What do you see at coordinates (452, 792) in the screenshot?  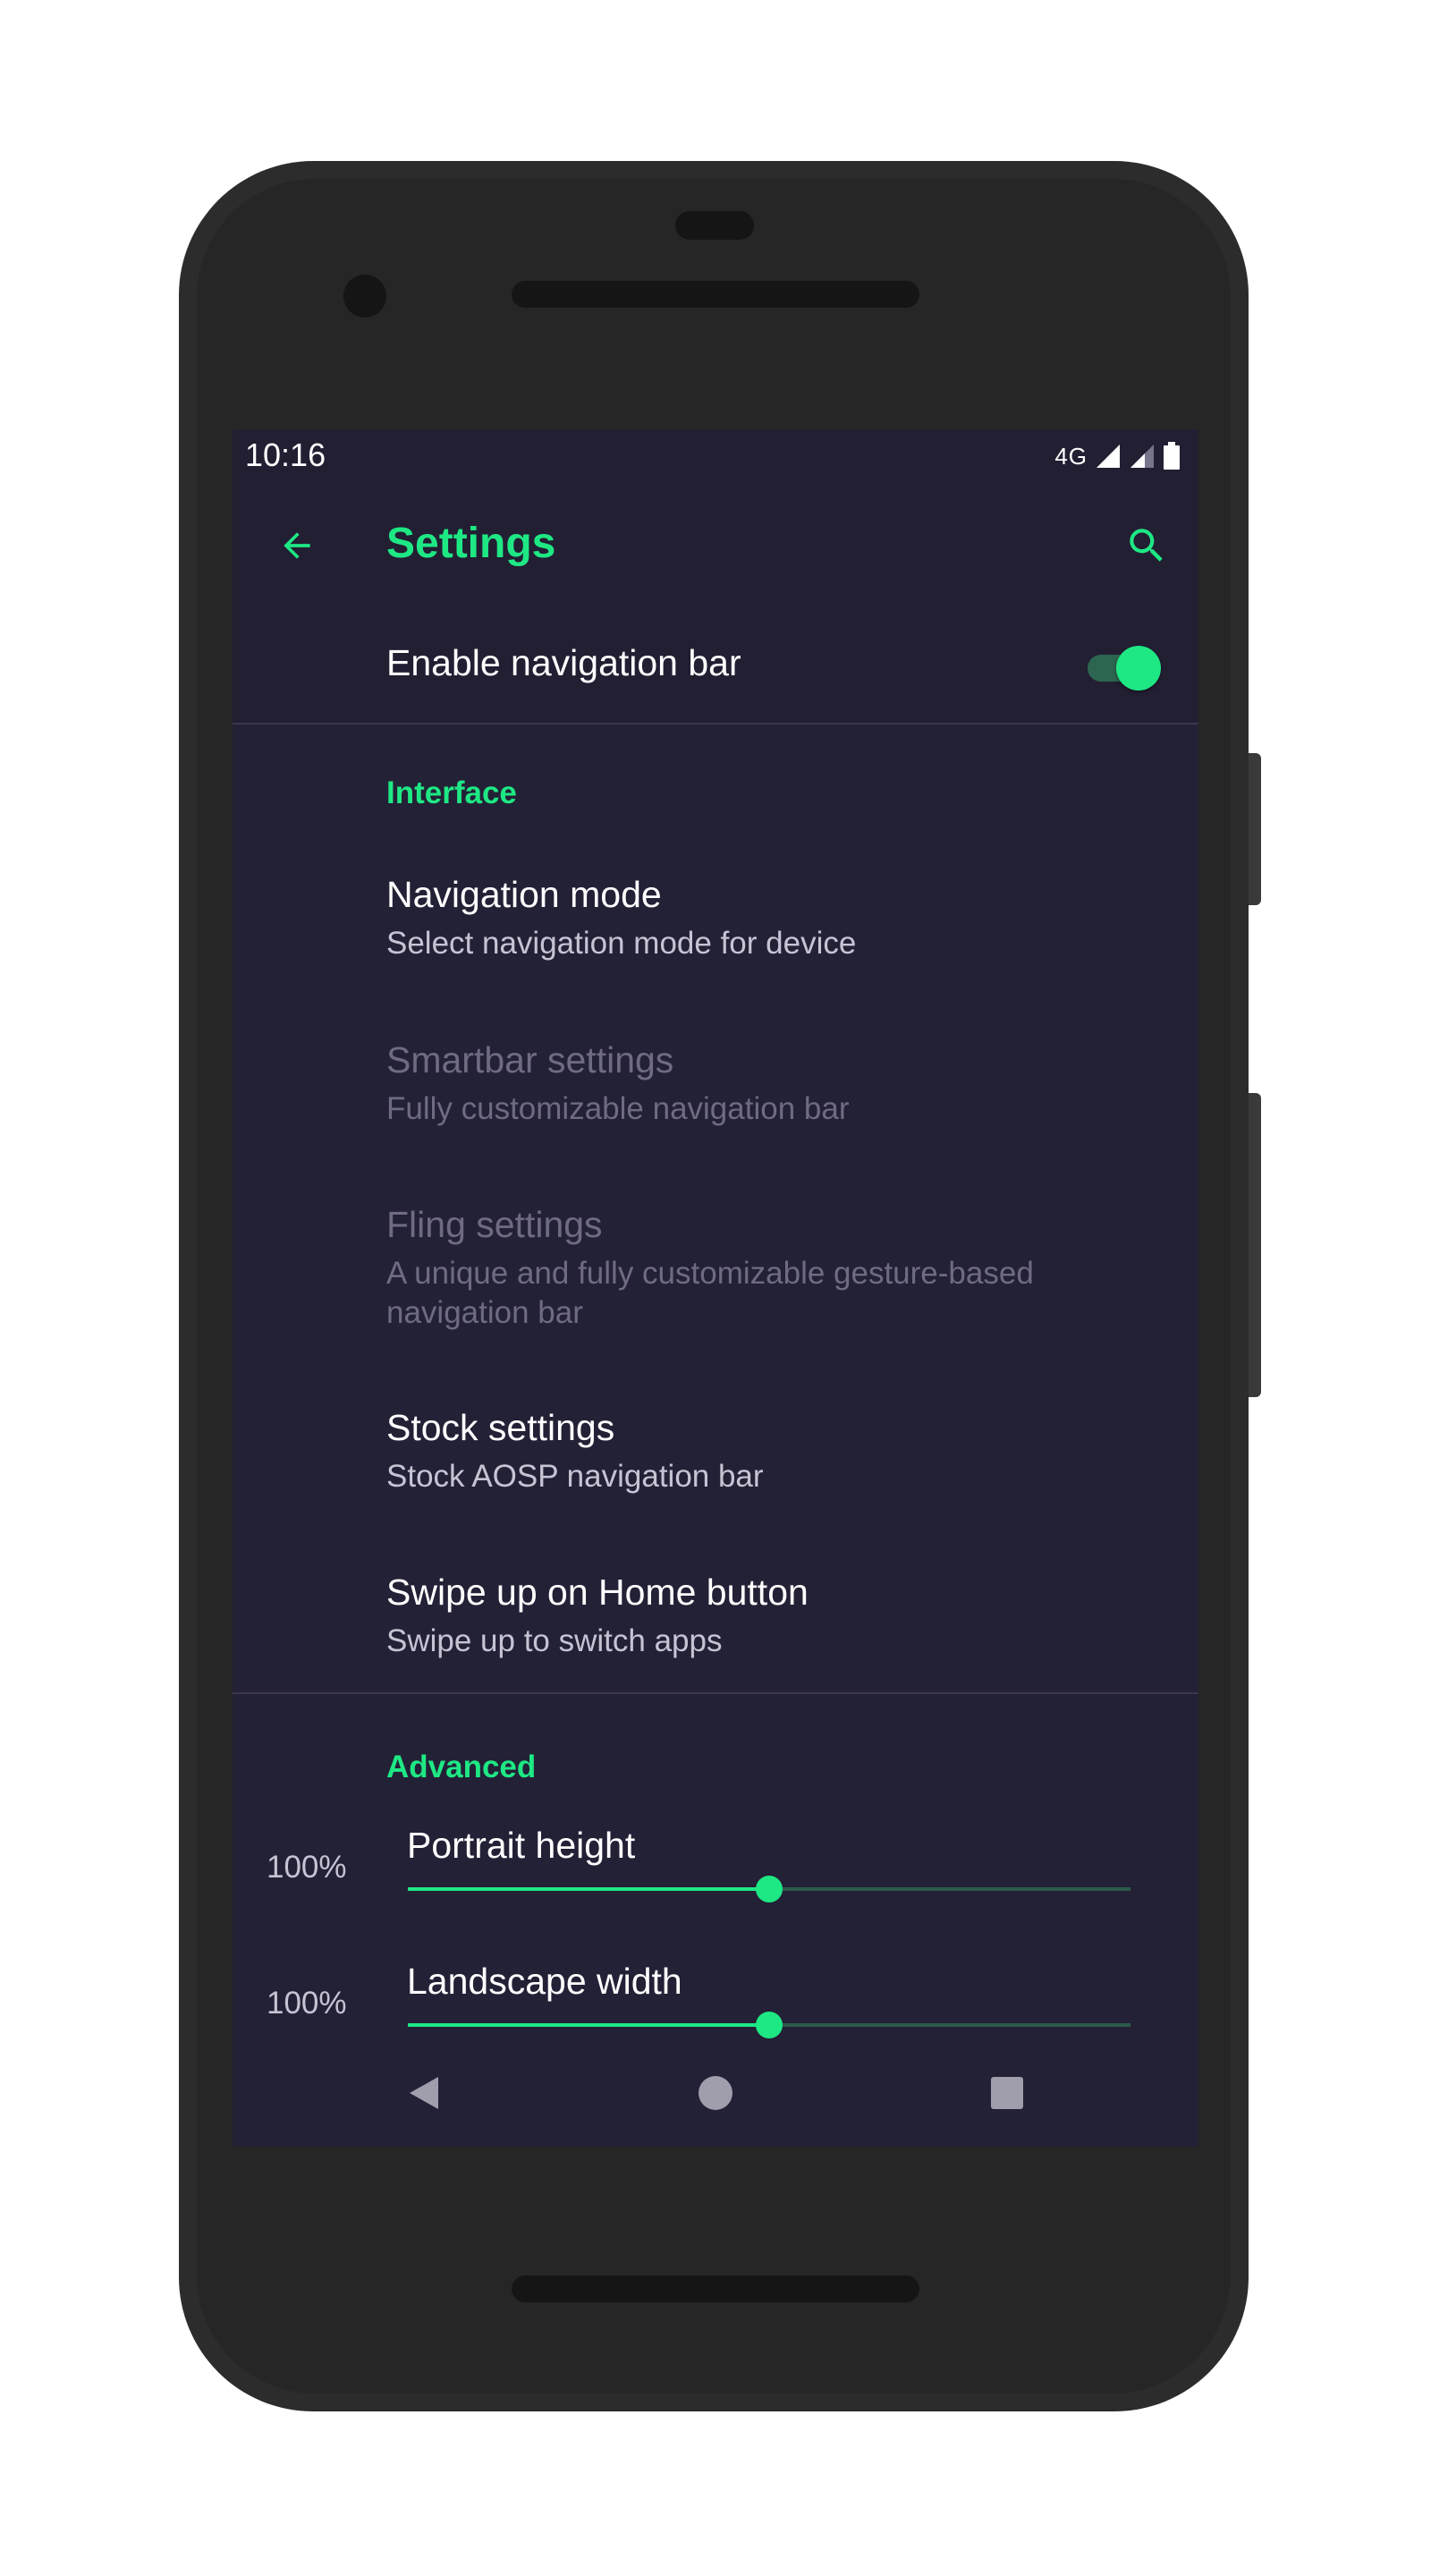 I see `category-interface: Interface` at bounding box center [452, 792].